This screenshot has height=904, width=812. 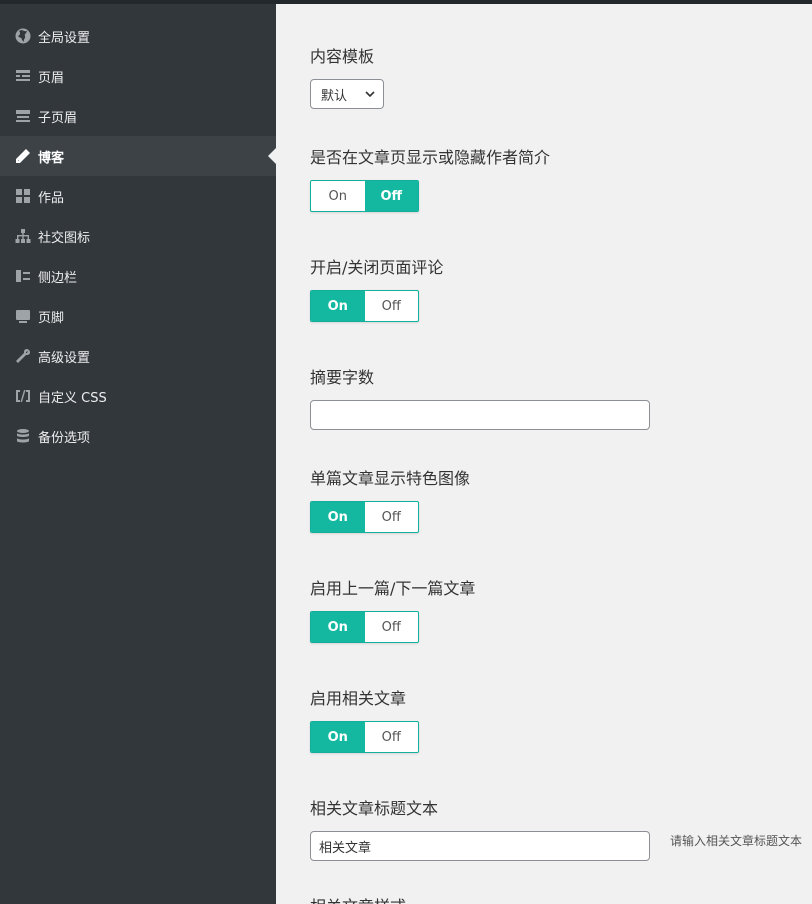 I want to click on sidebar-item-blog: 博客, so click(x=138, y=156).